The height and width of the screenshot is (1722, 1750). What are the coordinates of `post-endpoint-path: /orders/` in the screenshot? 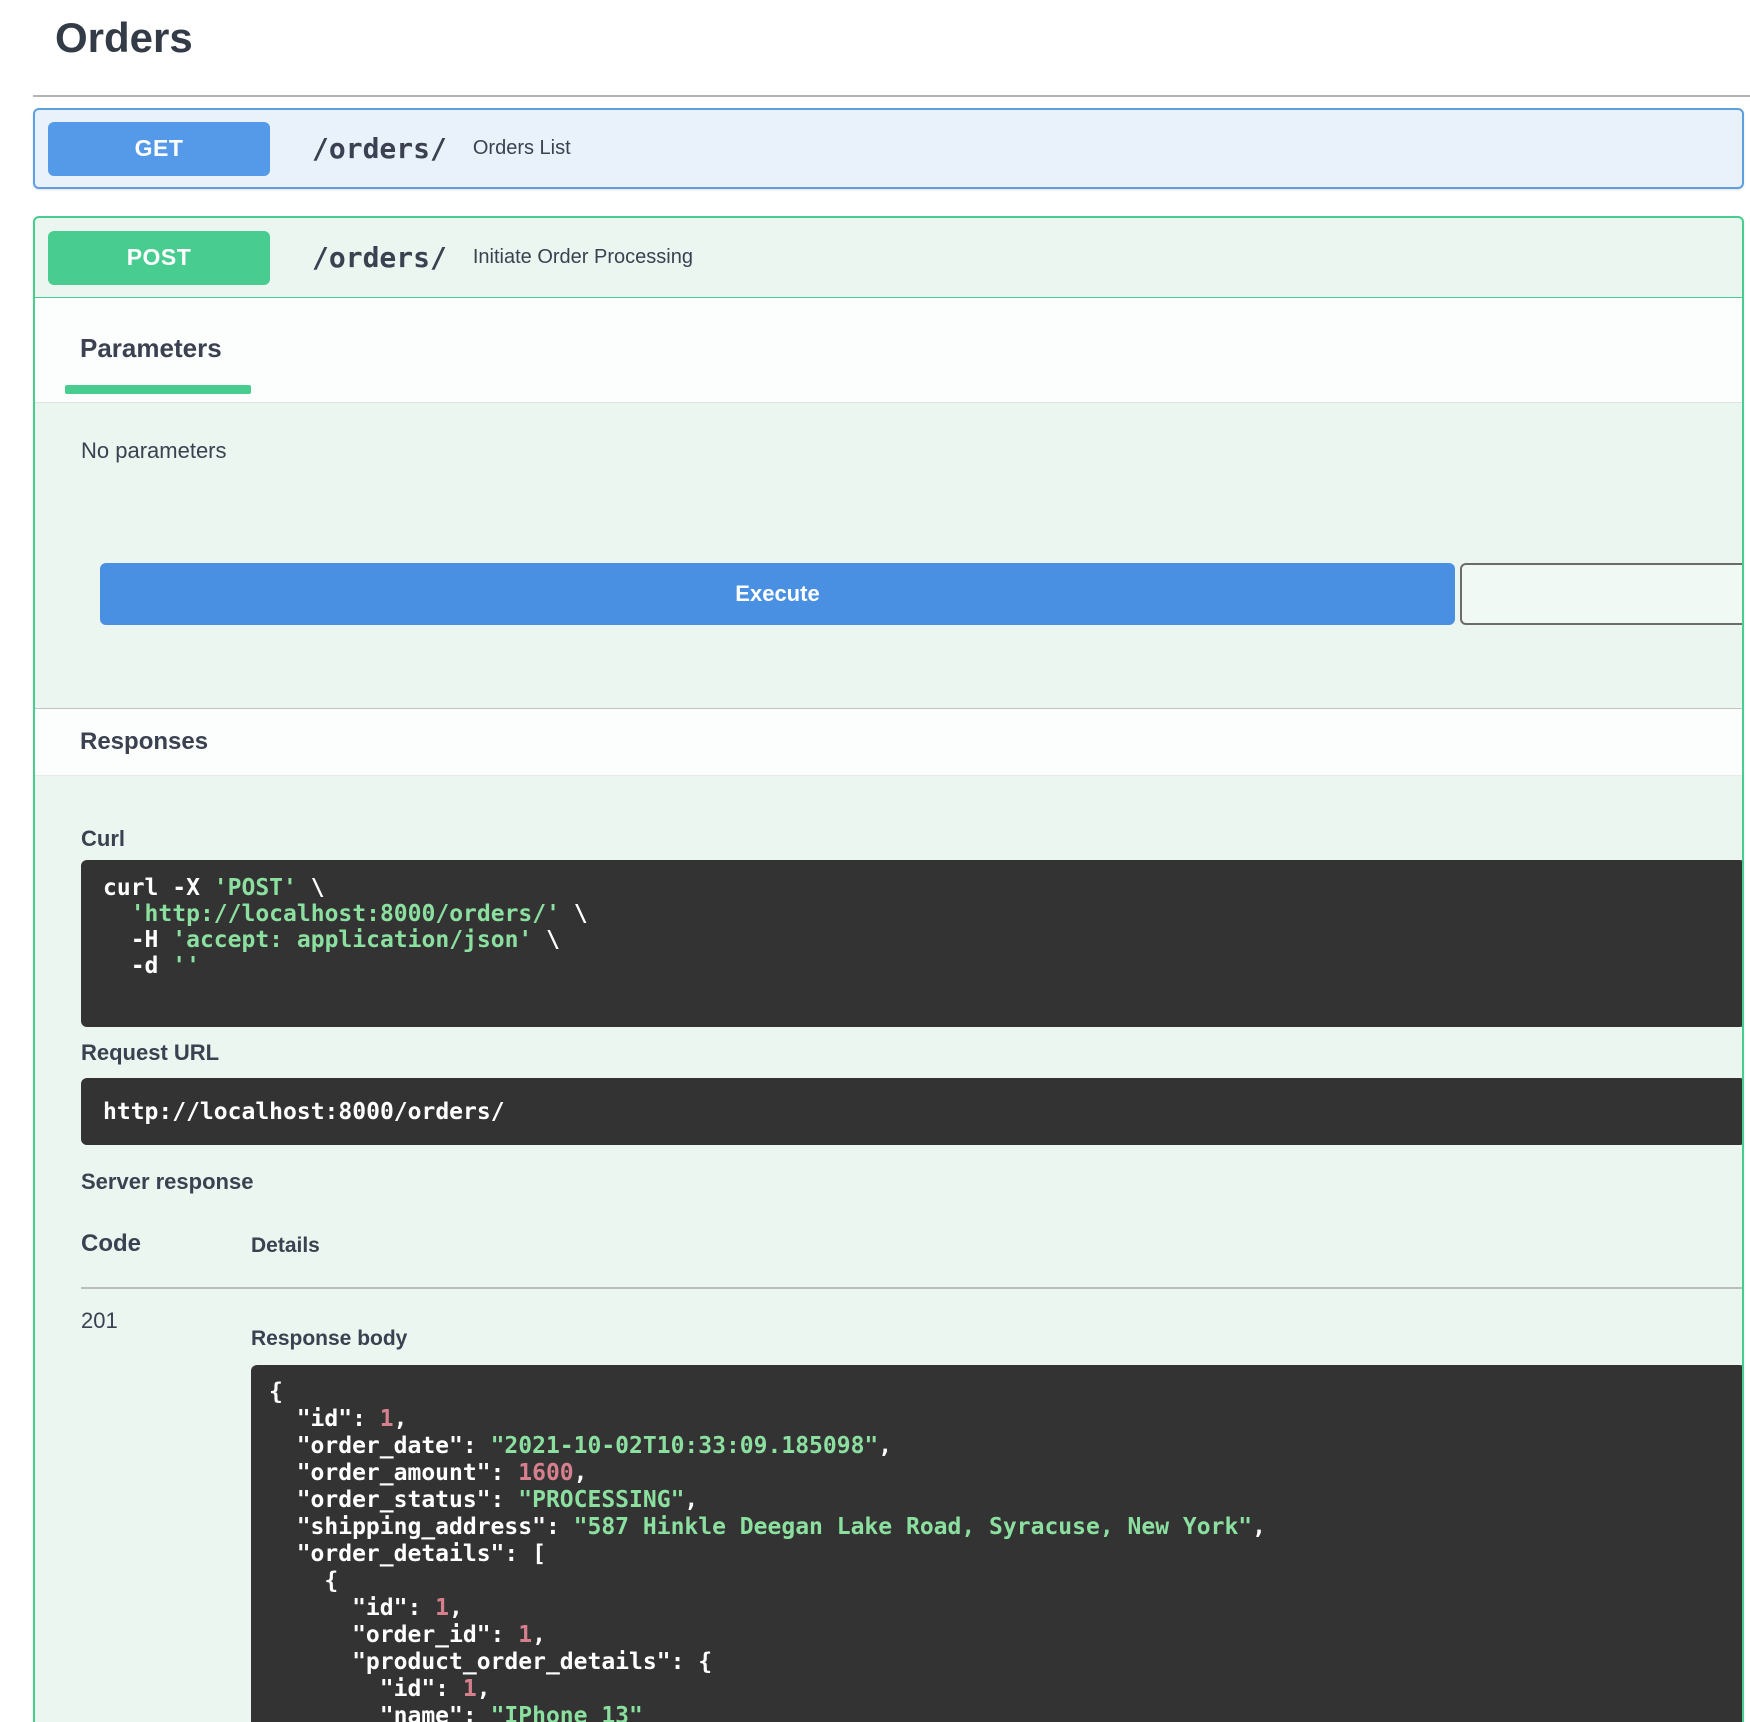 It's located at (379, 257).